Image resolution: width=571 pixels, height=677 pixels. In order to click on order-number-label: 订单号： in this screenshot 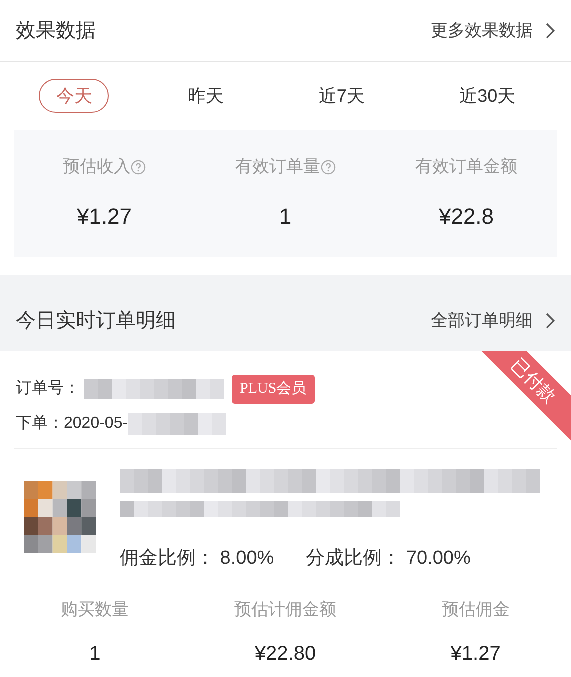, I will do `click(48, 389)`.